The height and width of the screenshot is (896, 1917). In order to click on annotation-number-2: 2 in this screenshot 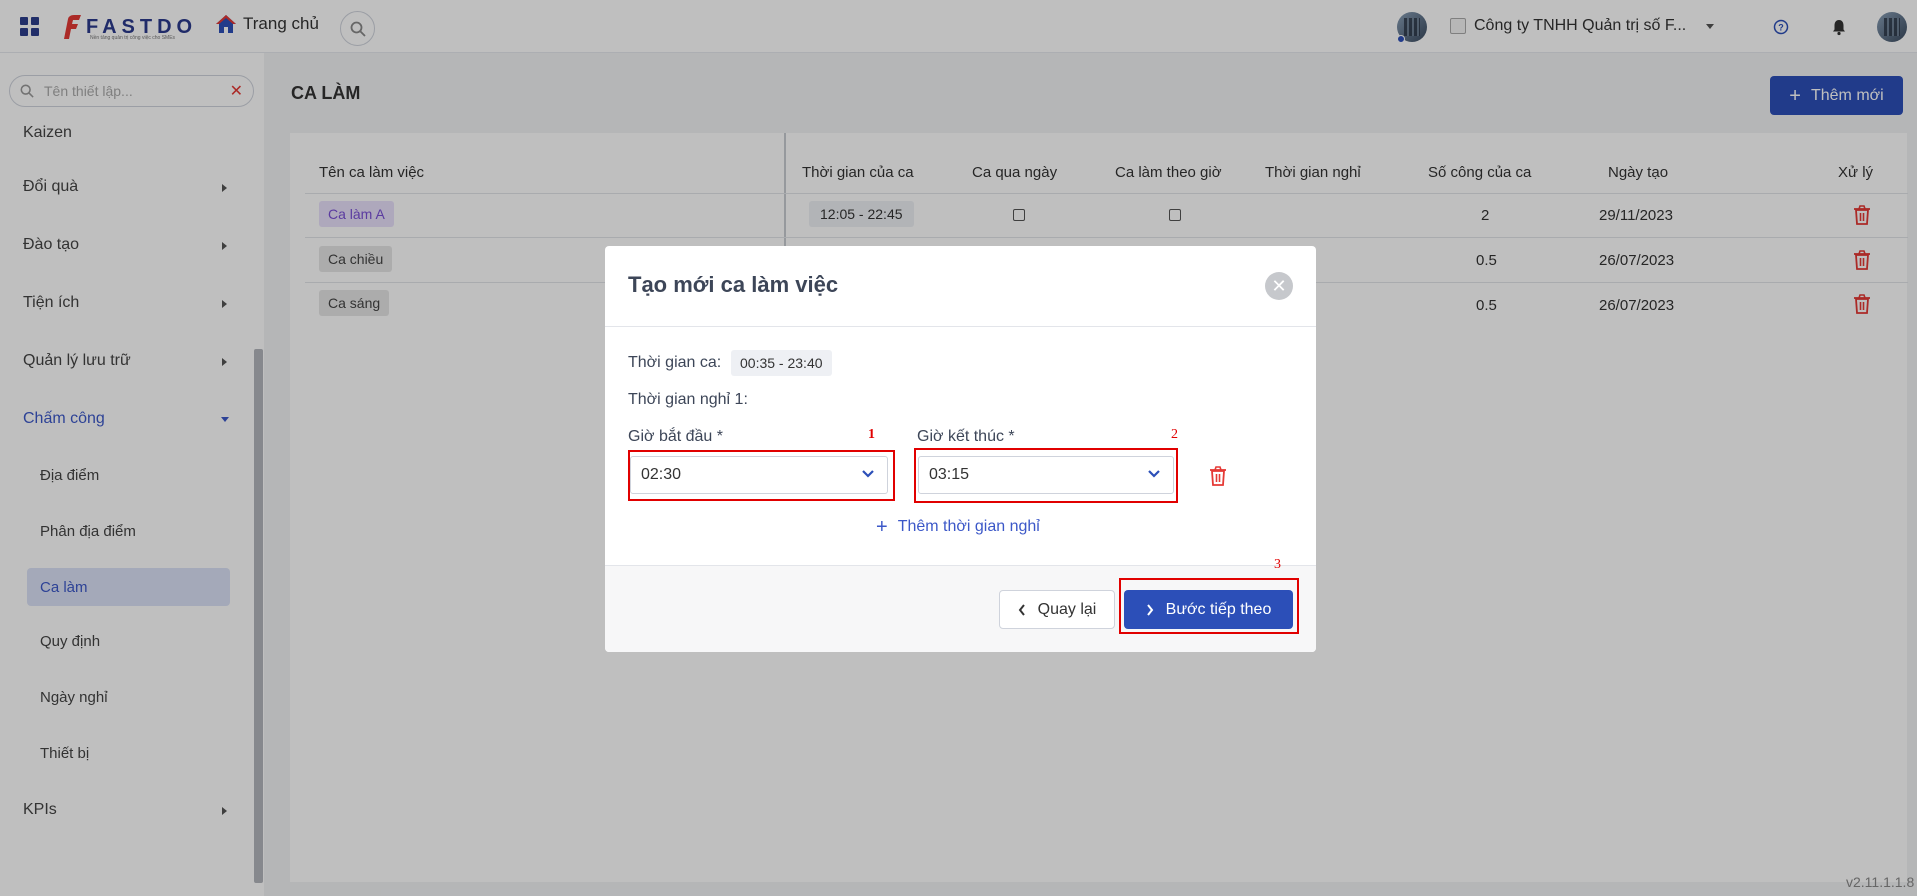, I will do `click(1174, 434)`.